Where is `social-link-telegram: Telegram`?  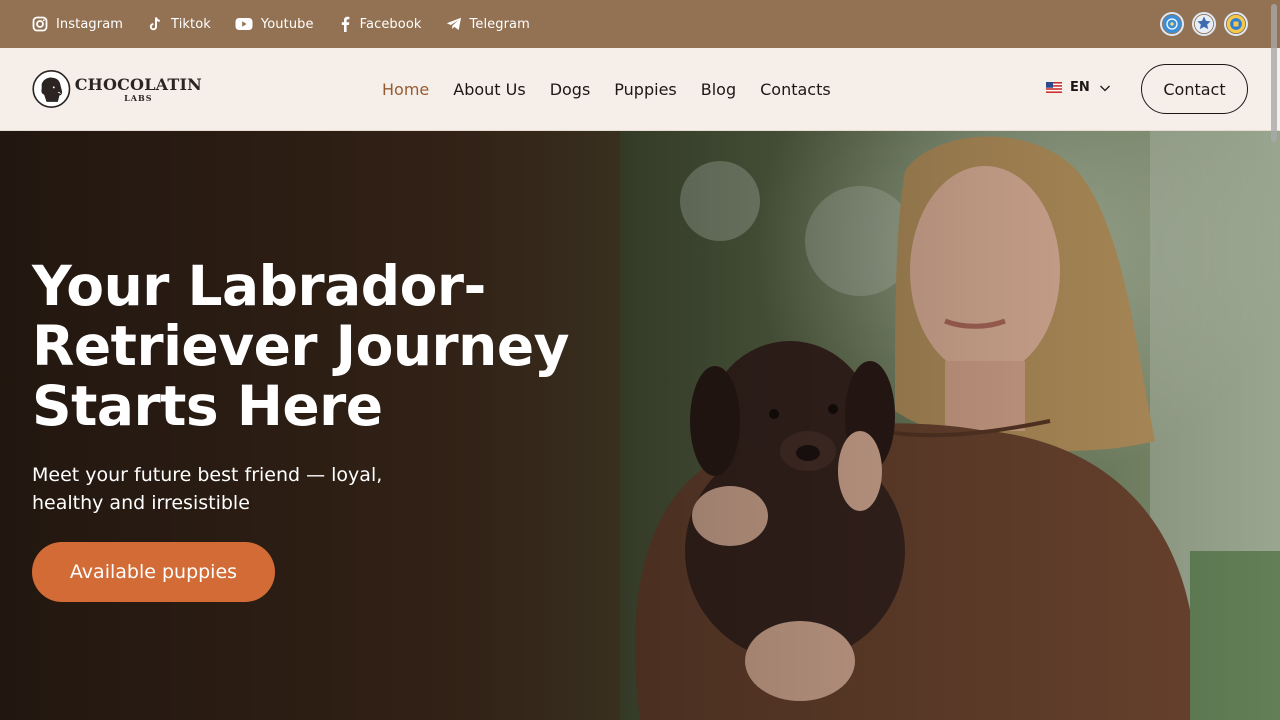 social-link-telegram: Telegram is located at coordinates (488, 24).